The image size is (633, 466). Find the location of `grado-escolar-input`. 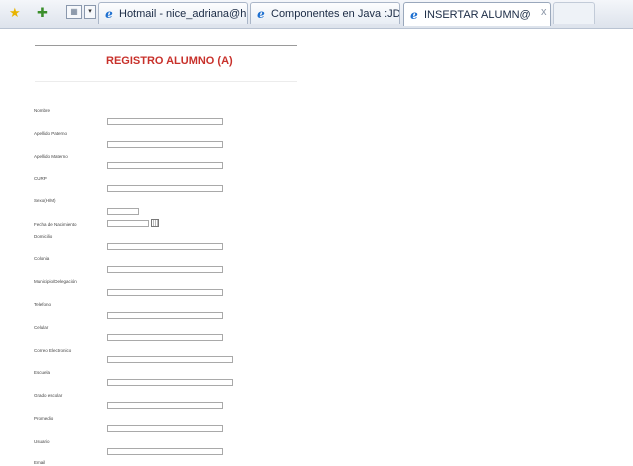

grado-escolar-input is located at coordinates (165, 405).